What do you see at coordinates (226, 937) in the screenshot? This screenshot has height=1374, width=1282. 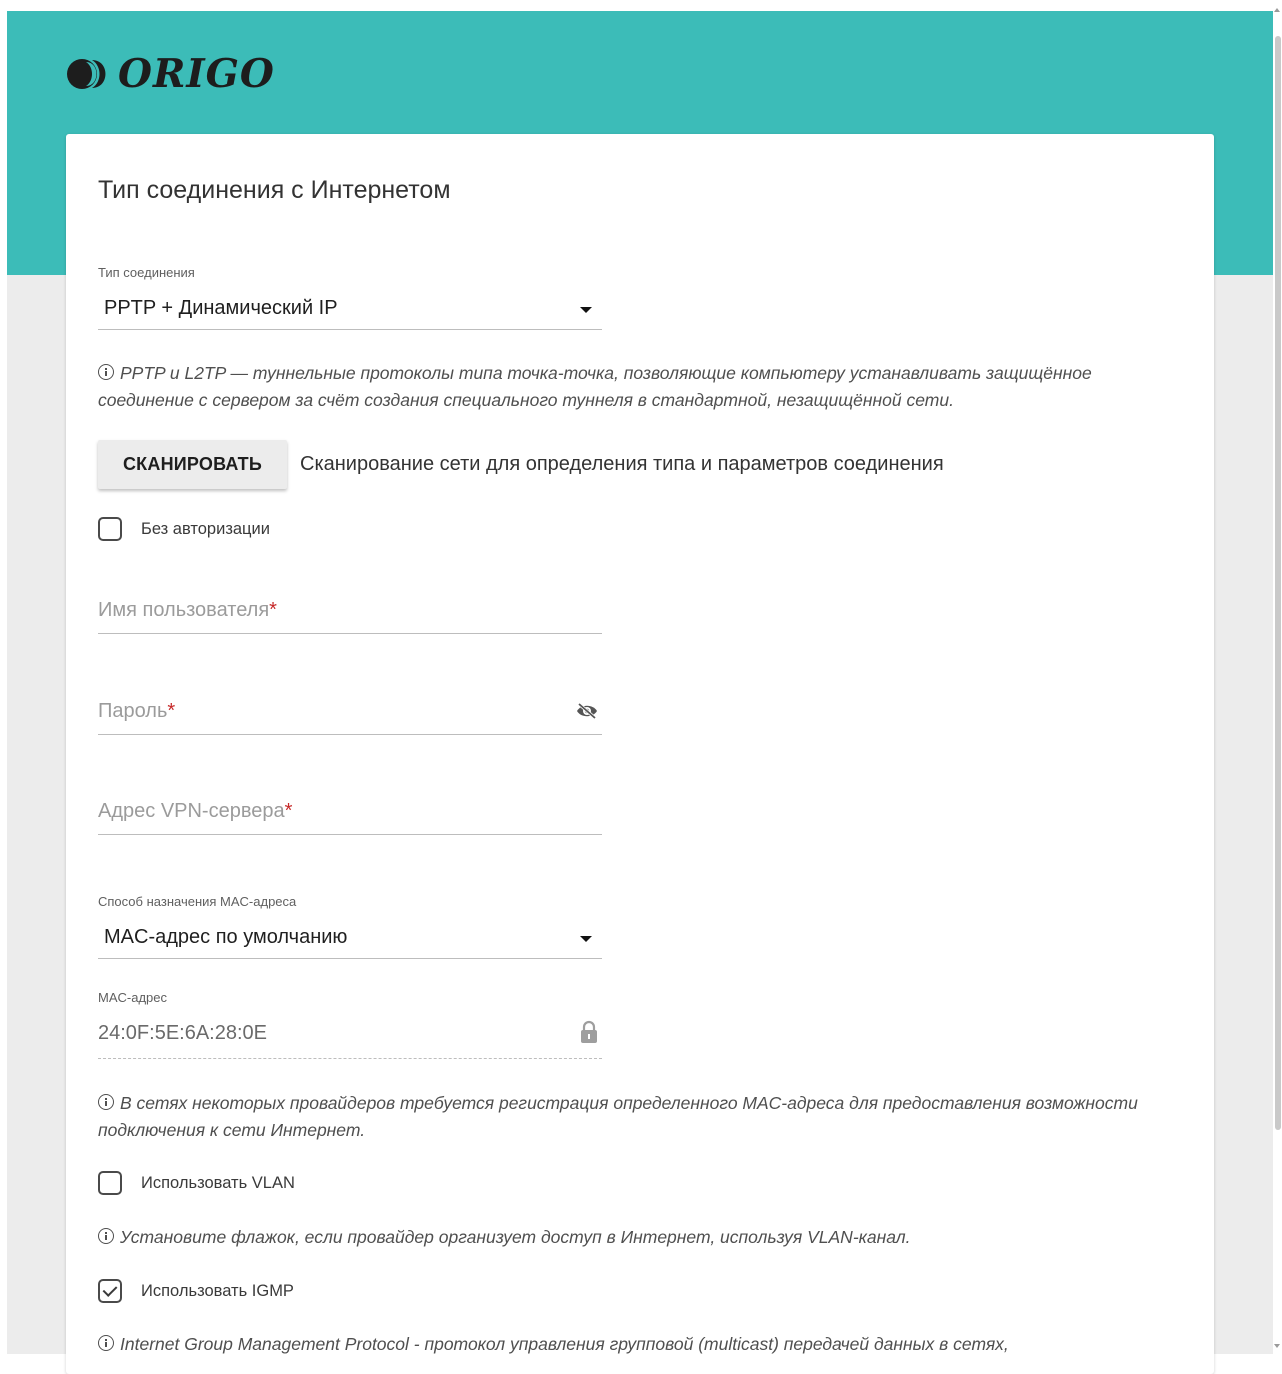 I see `mac-method-value: MAC-адрес по умолчанию` at bounding box center [226, 937].